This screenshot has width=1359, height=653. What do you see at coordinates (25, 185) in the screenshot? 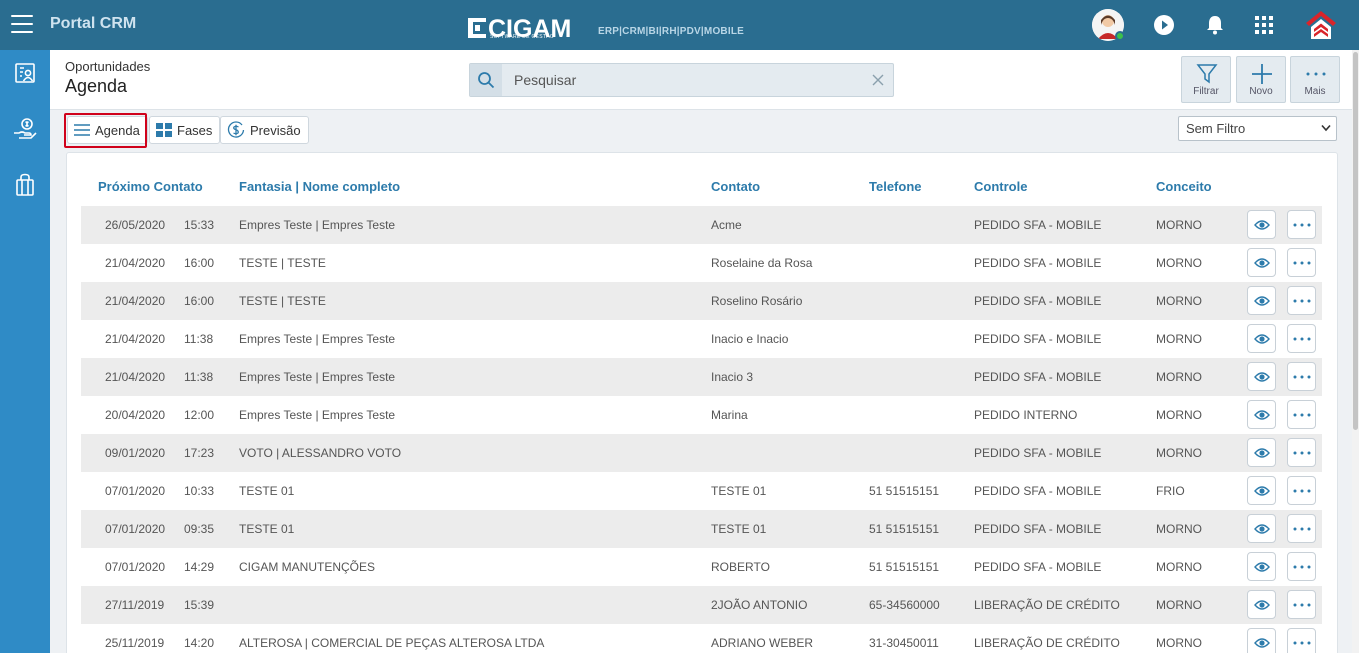
I see `sidebar-bag-icon` at bounding box center [25, 185].